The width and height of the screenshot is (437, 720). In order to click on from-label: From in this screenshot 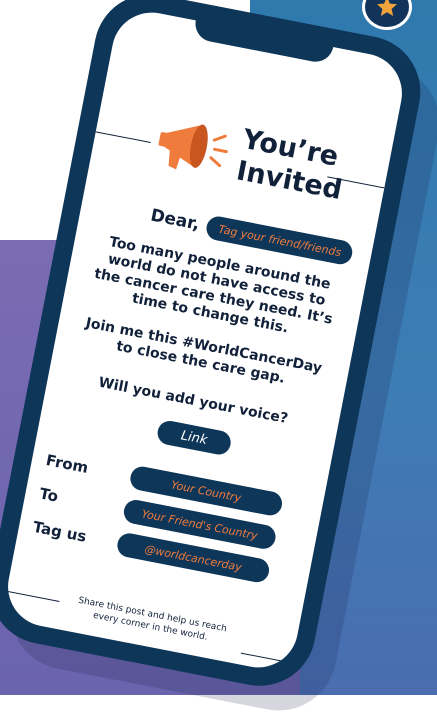, I will do `click(67, 464)`.